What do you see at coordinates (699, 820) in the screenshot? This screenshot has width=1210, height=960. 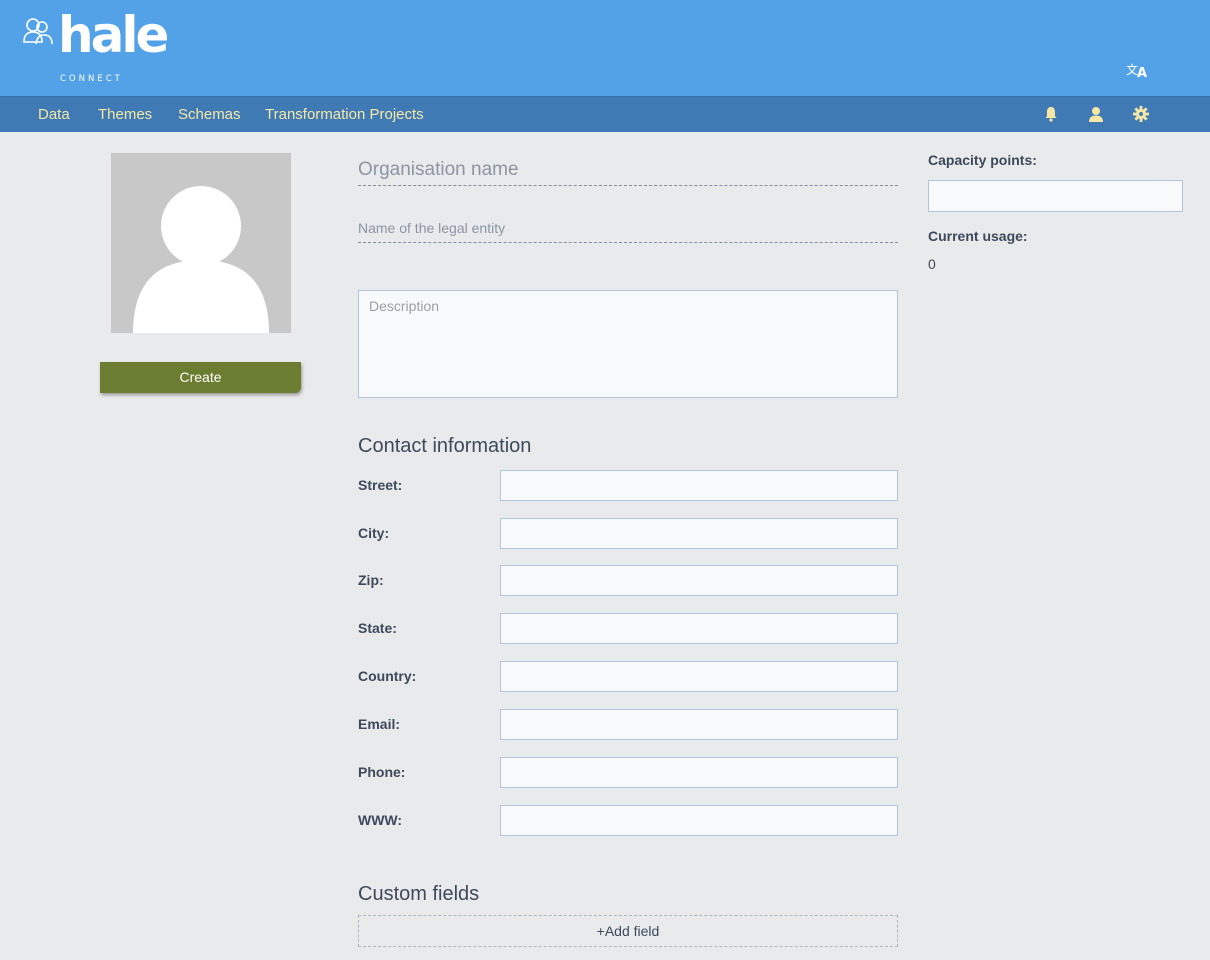 I see `www-input` at bounding box center [699, 820].